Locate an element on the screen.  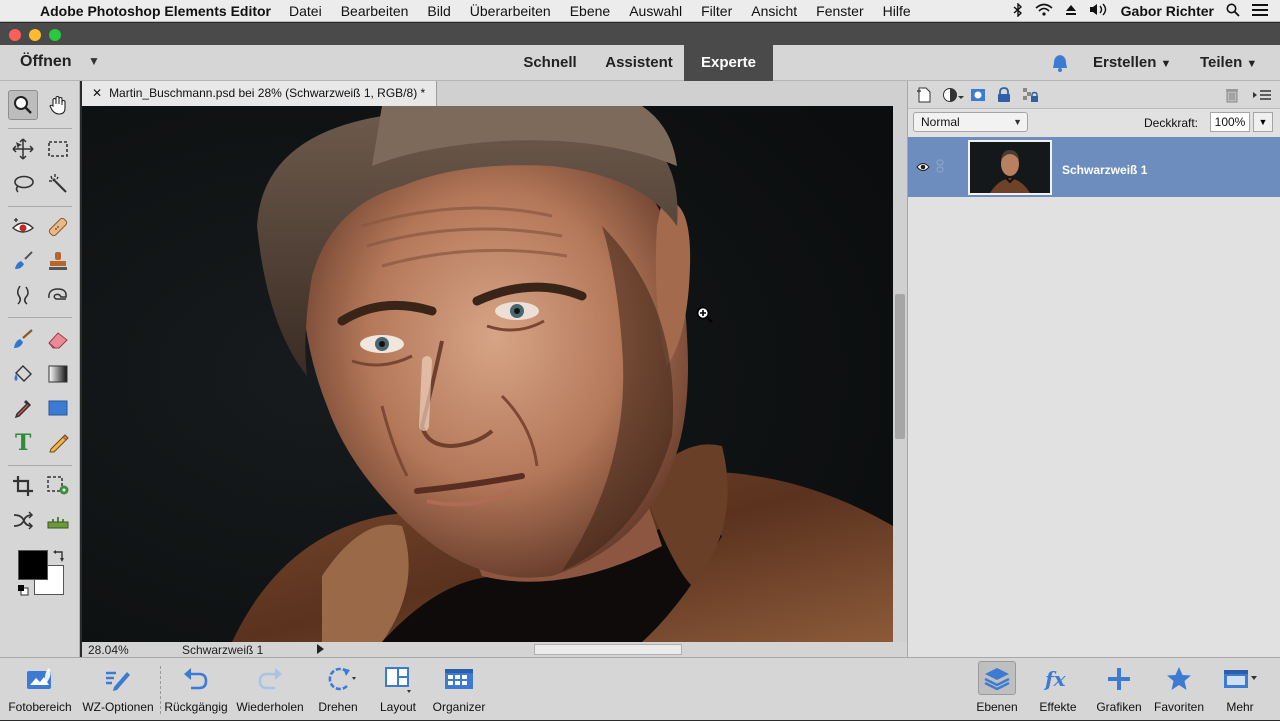
redo-button: Wiederholen is located at coordinates (270, 689).